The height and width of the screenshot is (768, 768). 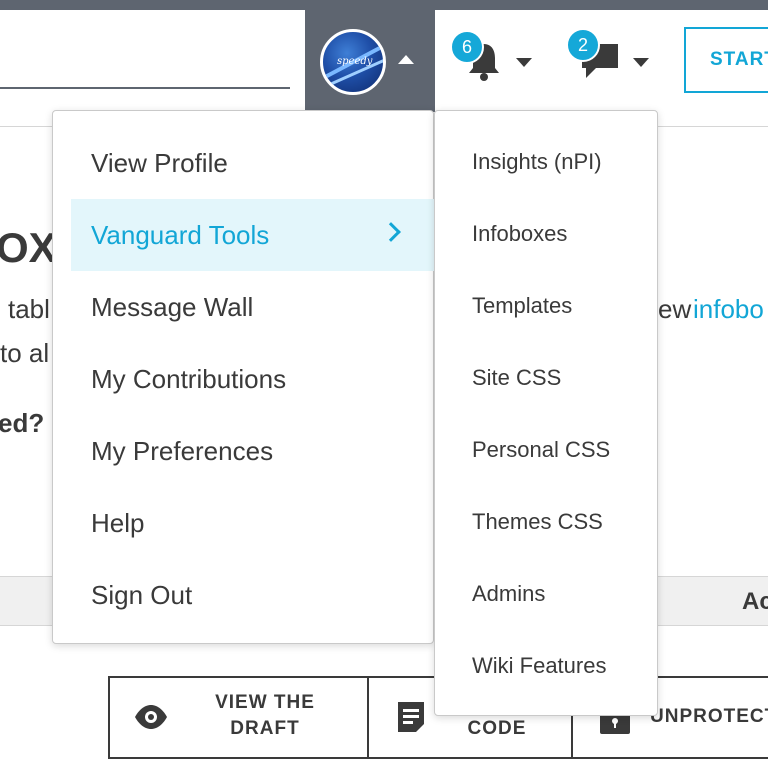 What do you see at coordinates (25, 353) in the screenshot?
I see `body-text: to al` at bounding box center [25, 353].